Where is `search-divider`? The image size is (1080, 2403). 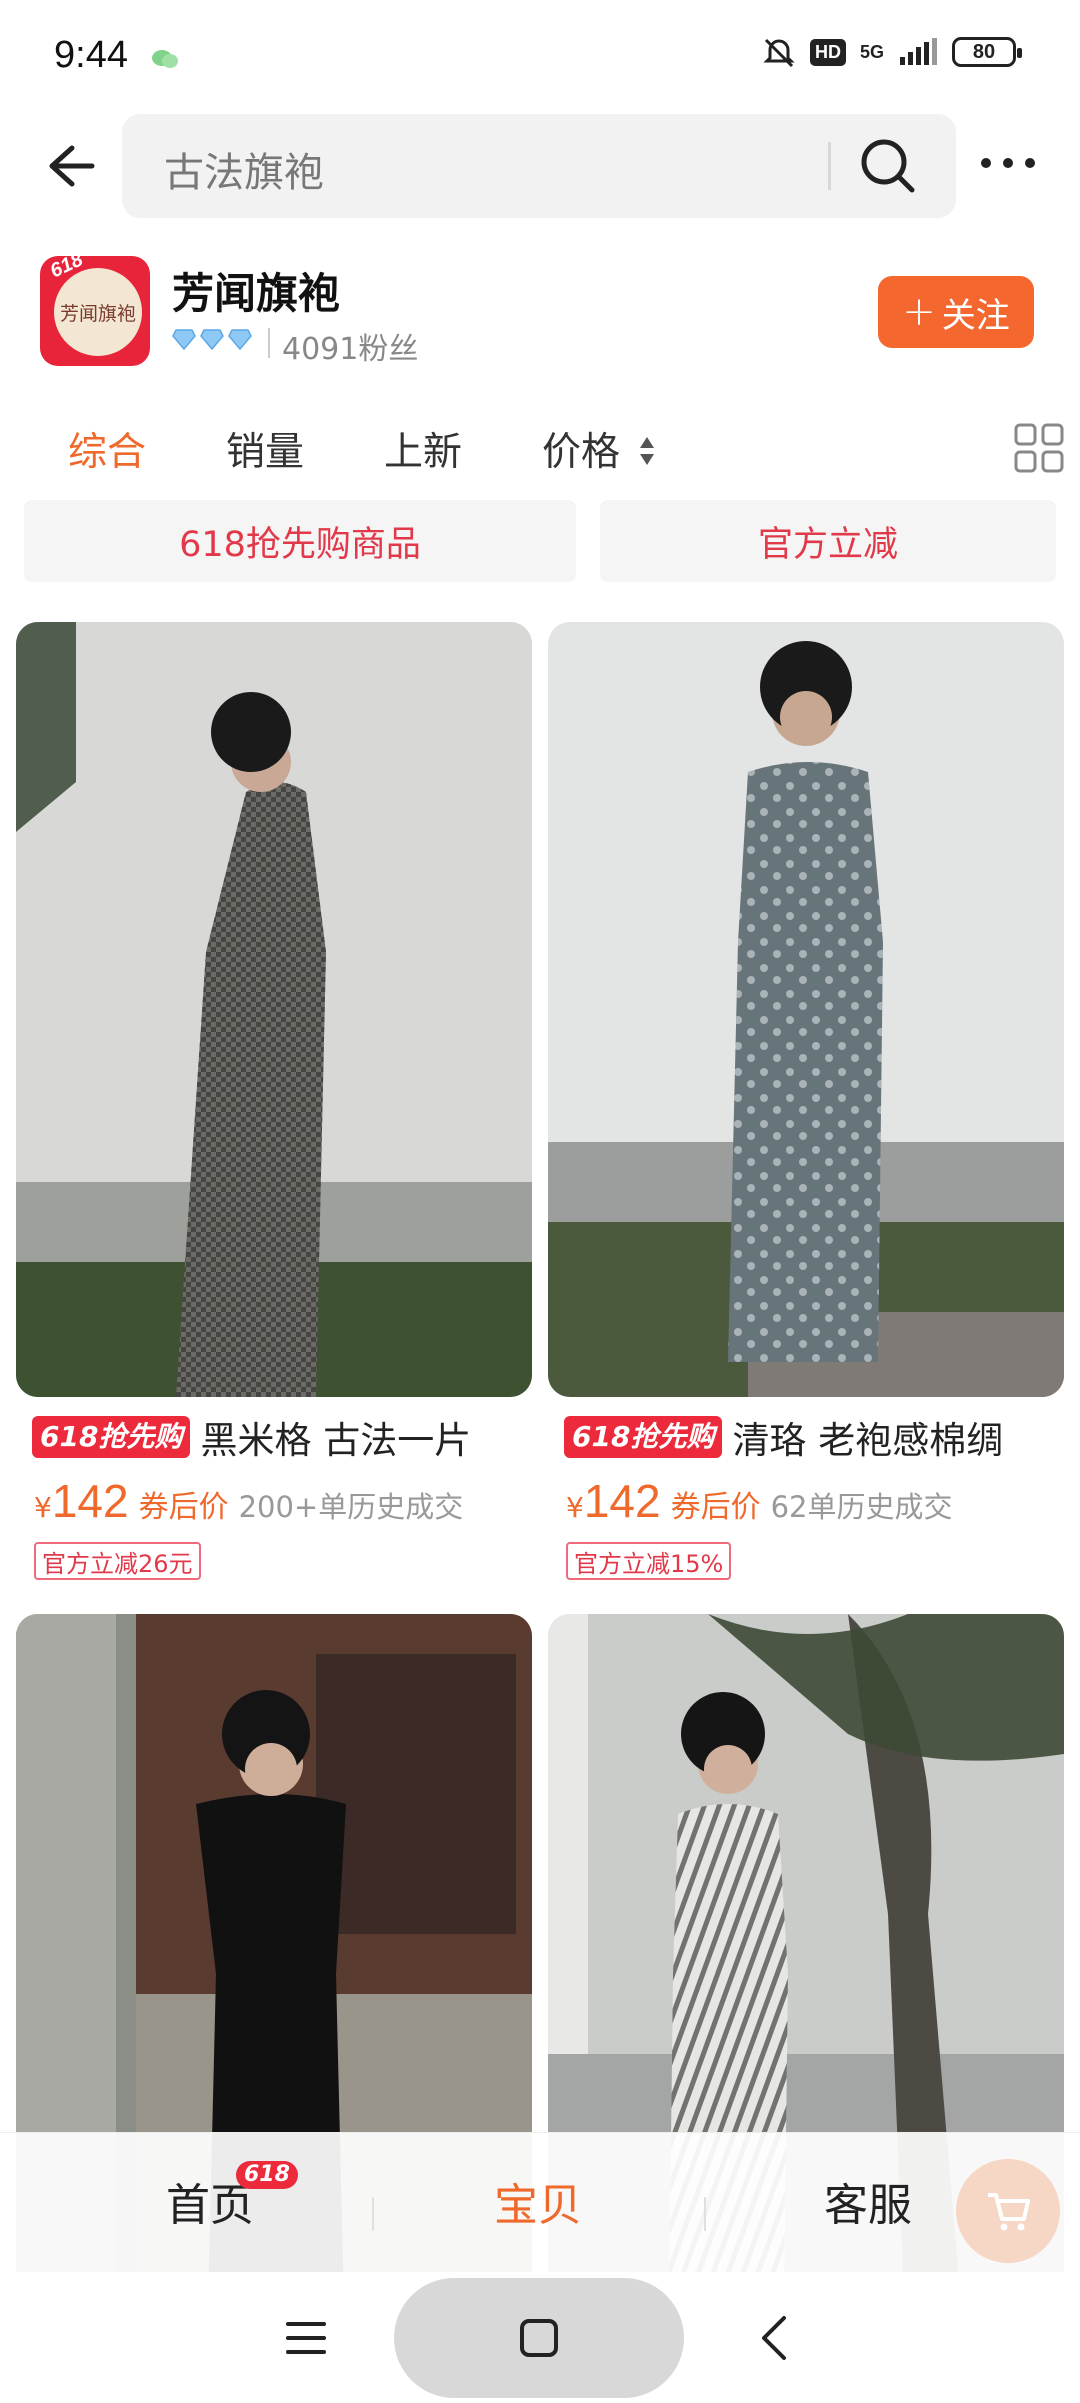 search-divider is located at coordinates (829, 166).